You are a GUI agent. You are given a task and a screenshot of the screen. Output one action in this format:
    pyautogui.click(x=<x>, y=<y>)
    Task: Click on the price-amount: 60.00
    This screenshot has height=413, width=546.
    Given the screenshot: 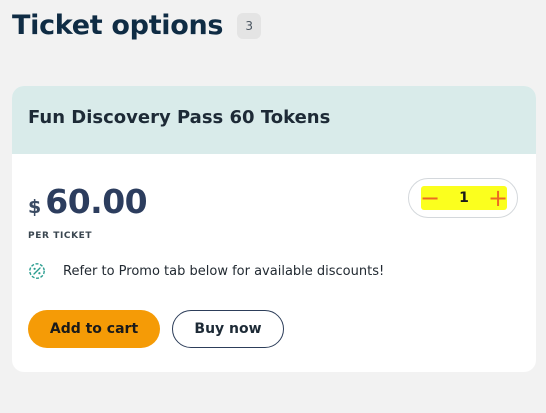 What is the action you would take?
    pyautogui.click(x=96, y=201)
    